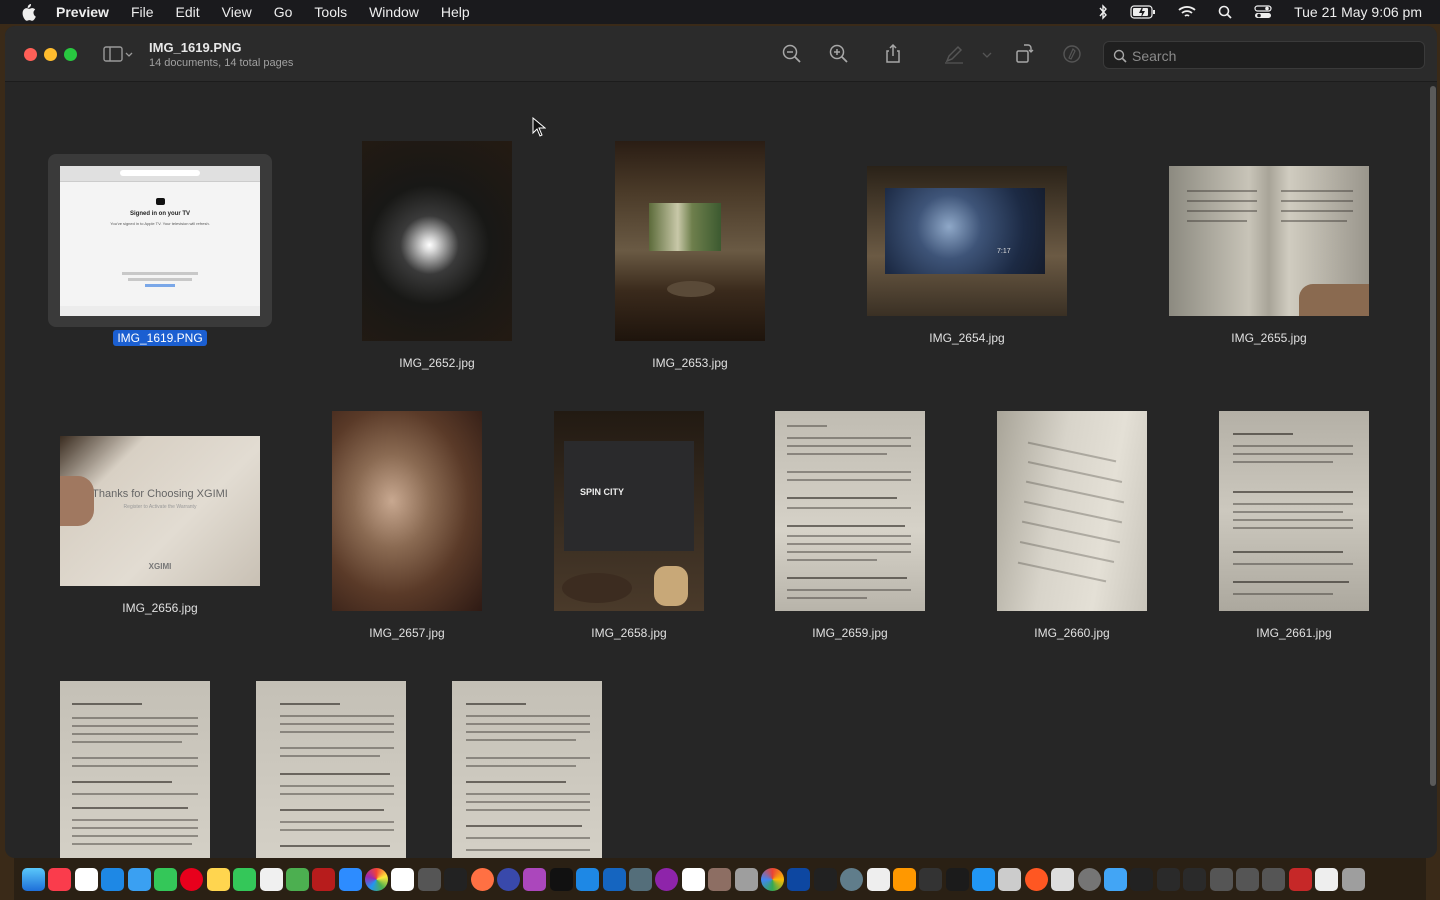  I want to click on rotate-icon, so click(1024, 54).